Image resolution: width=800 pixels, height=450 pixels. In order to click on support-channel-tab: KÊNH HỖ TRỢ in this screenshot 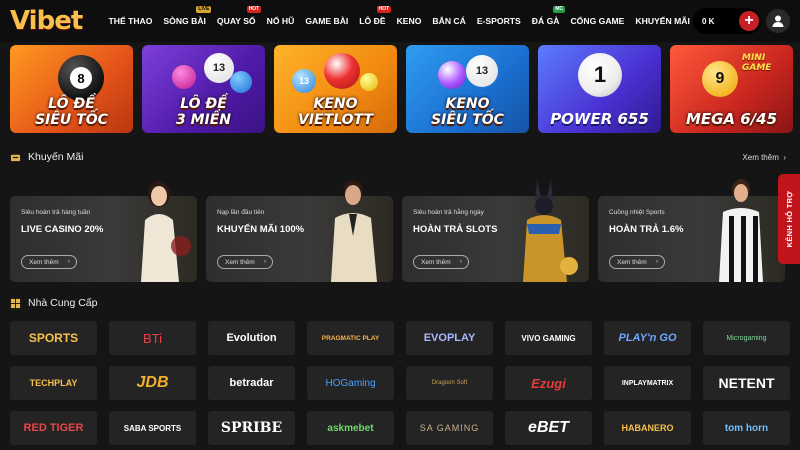, I will do `click(789, 219)`.